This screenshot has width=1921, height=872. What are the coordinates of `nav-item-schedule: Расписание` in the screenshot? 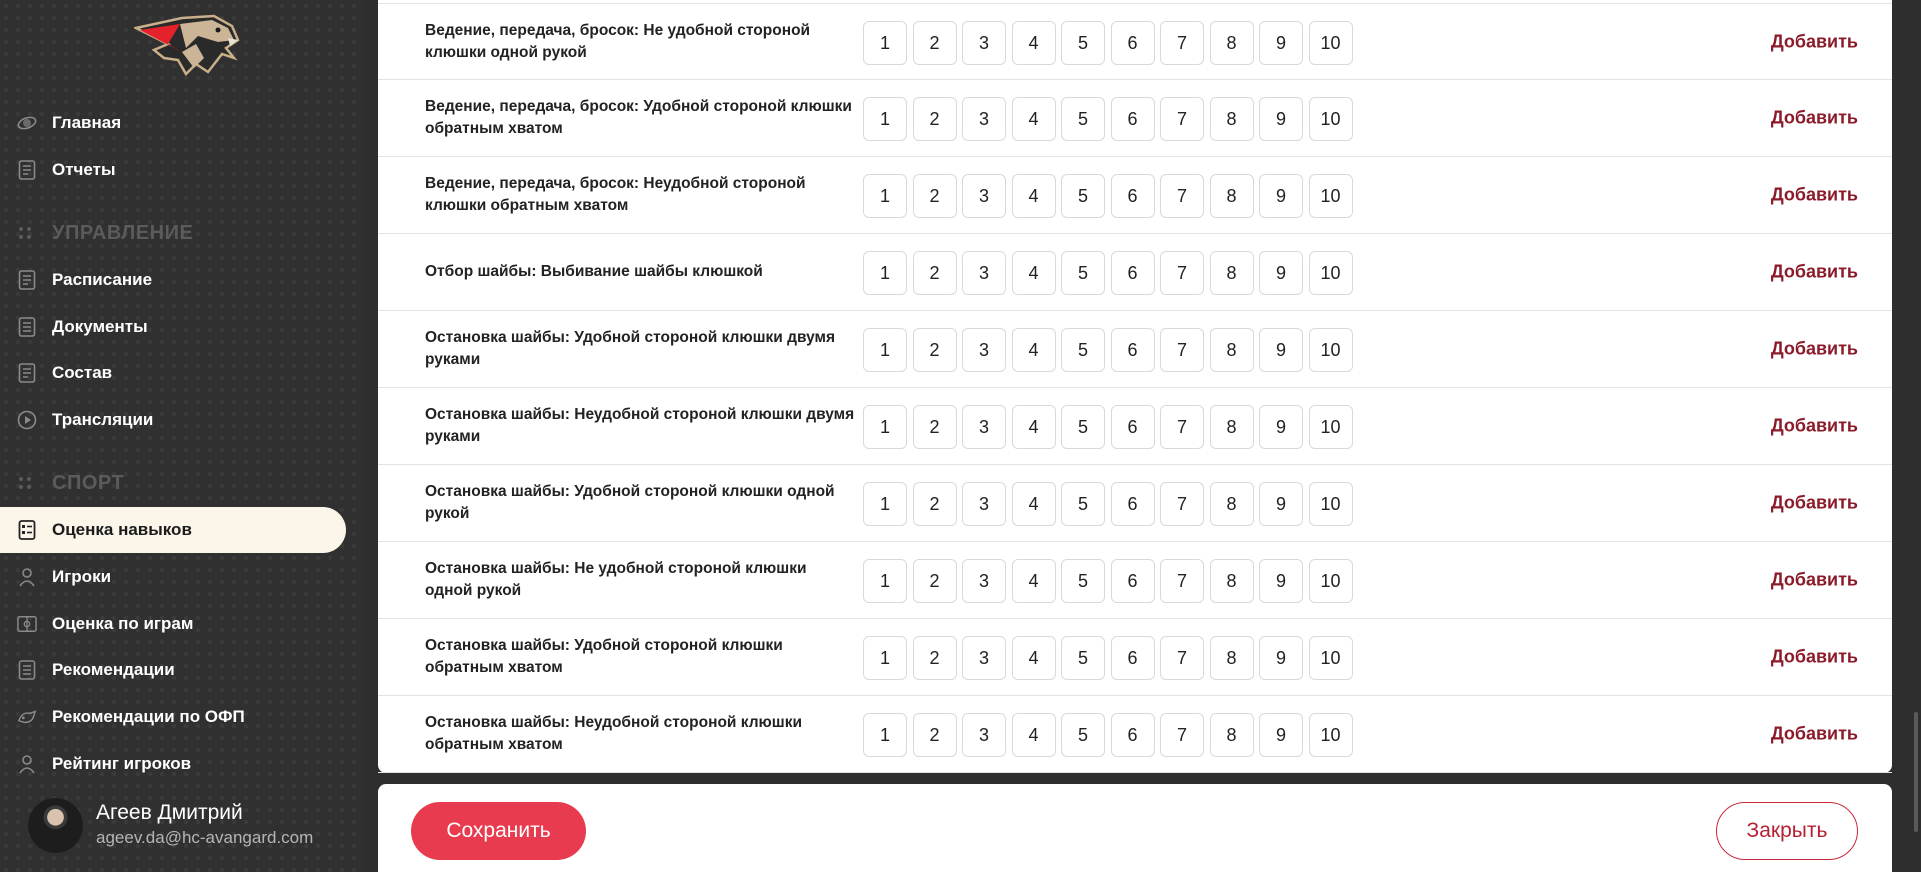 It's located at (173, 280).